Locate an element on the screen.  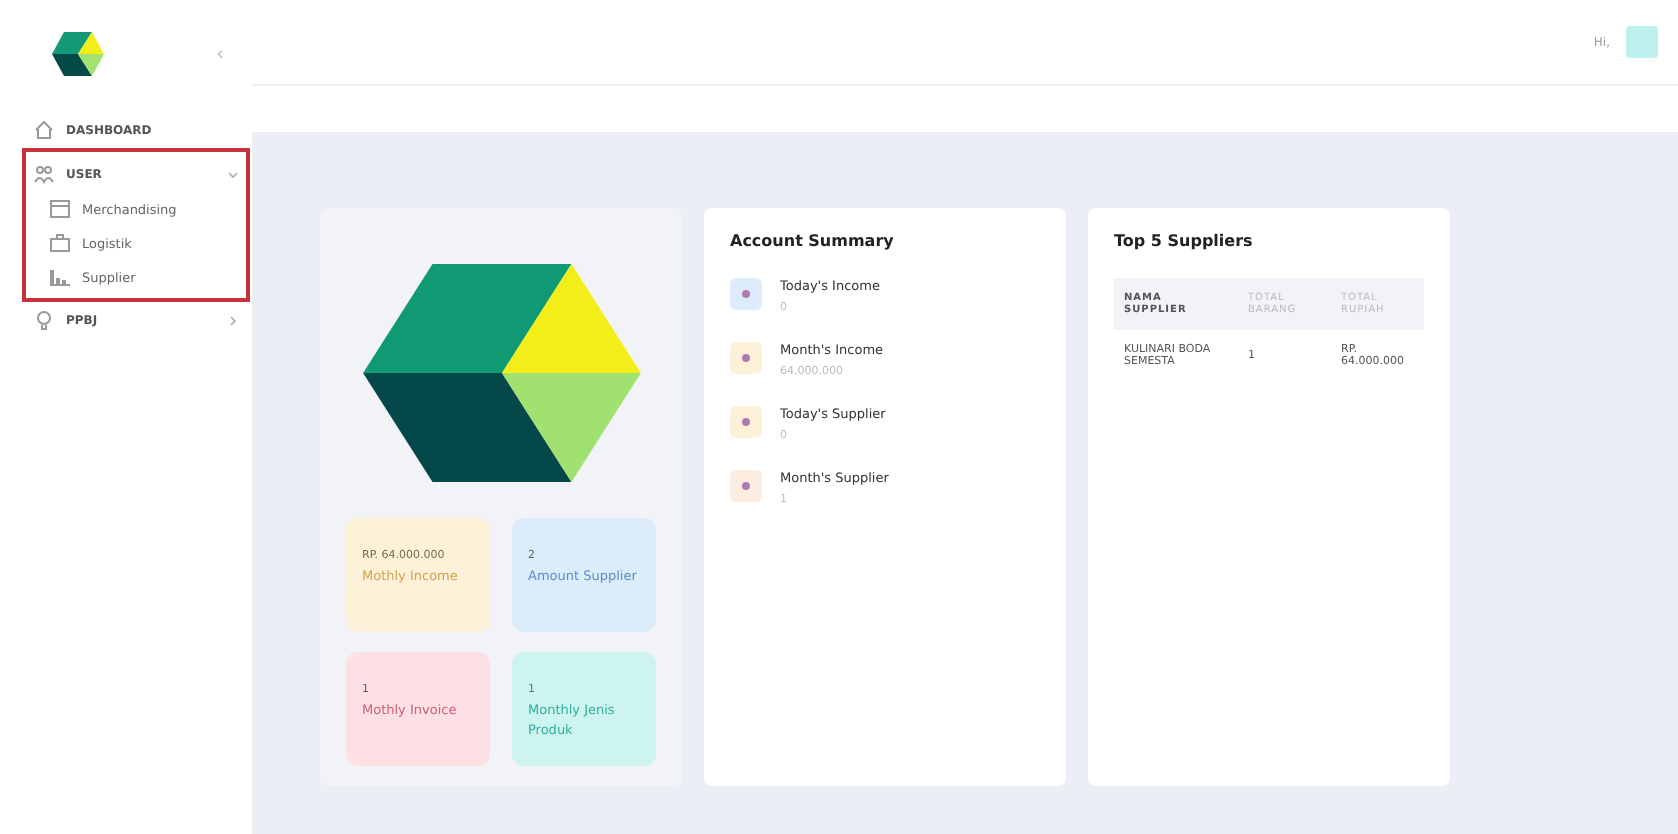
window-icon is located at coordinates (60, 209).